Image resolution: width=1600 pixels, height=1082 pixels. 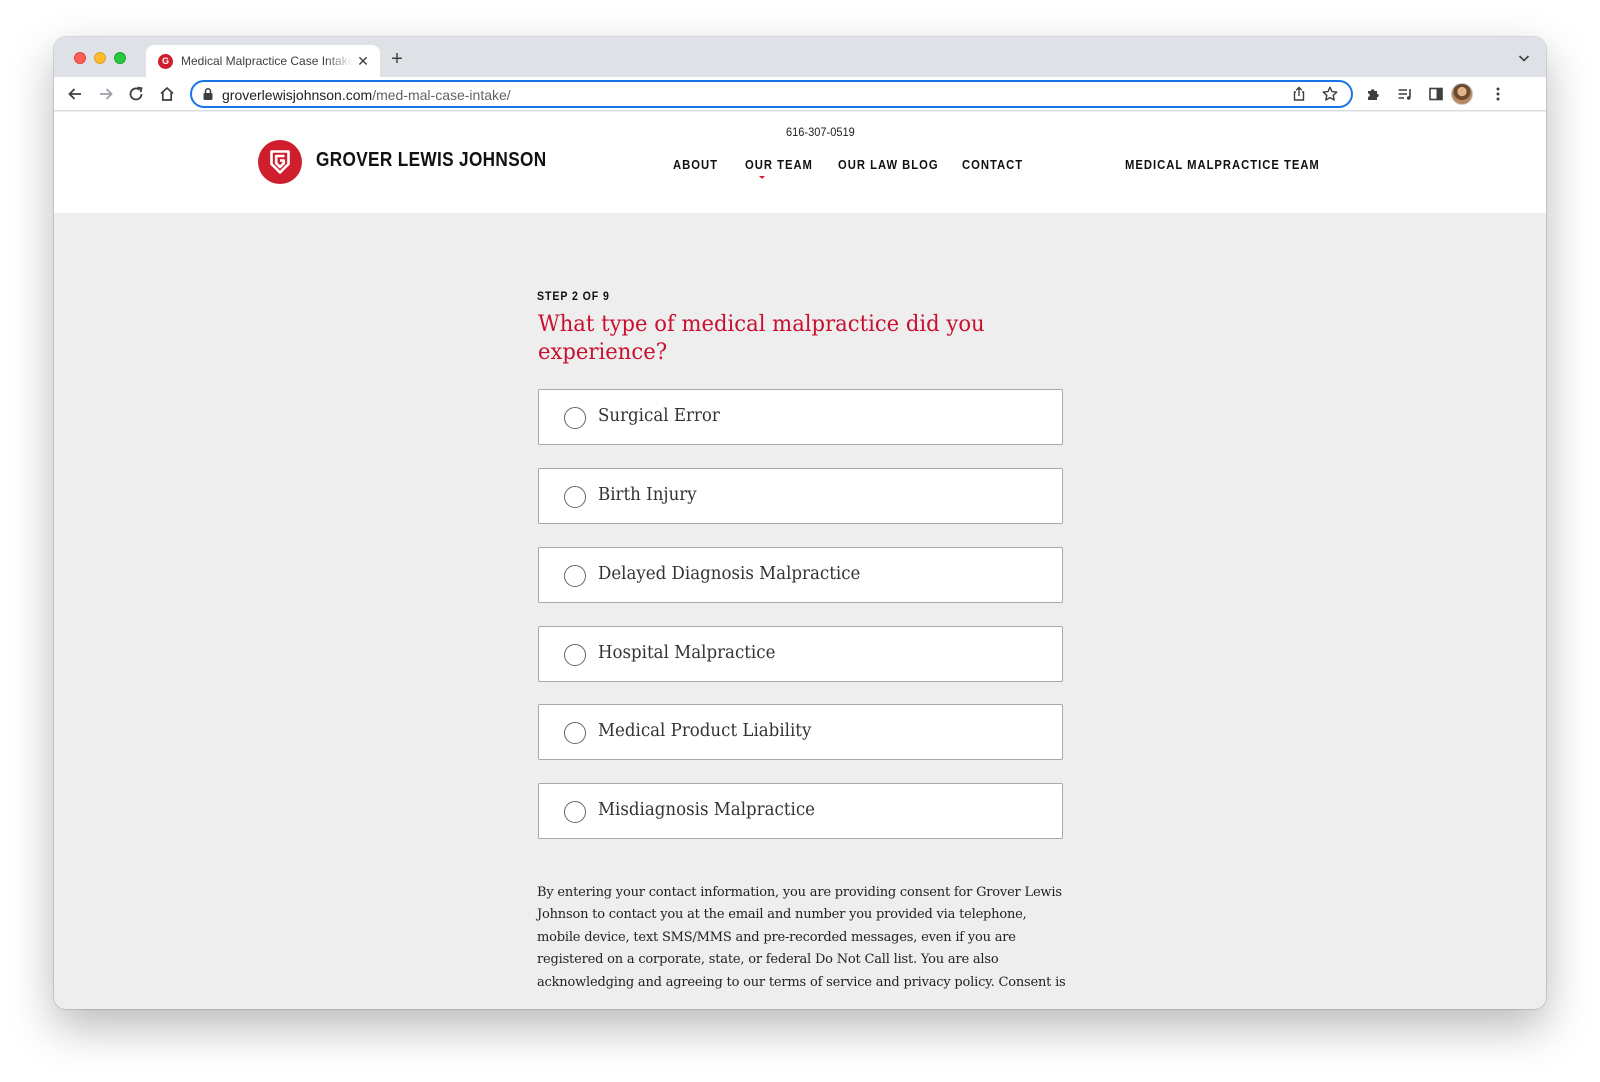 What do you see at coordinates (1222, 165) in the screenshot?
I see `nav-medical-malpractice-team: MEDICAL MALPRACTICE TEAM` at bounding box center [1222, 165].